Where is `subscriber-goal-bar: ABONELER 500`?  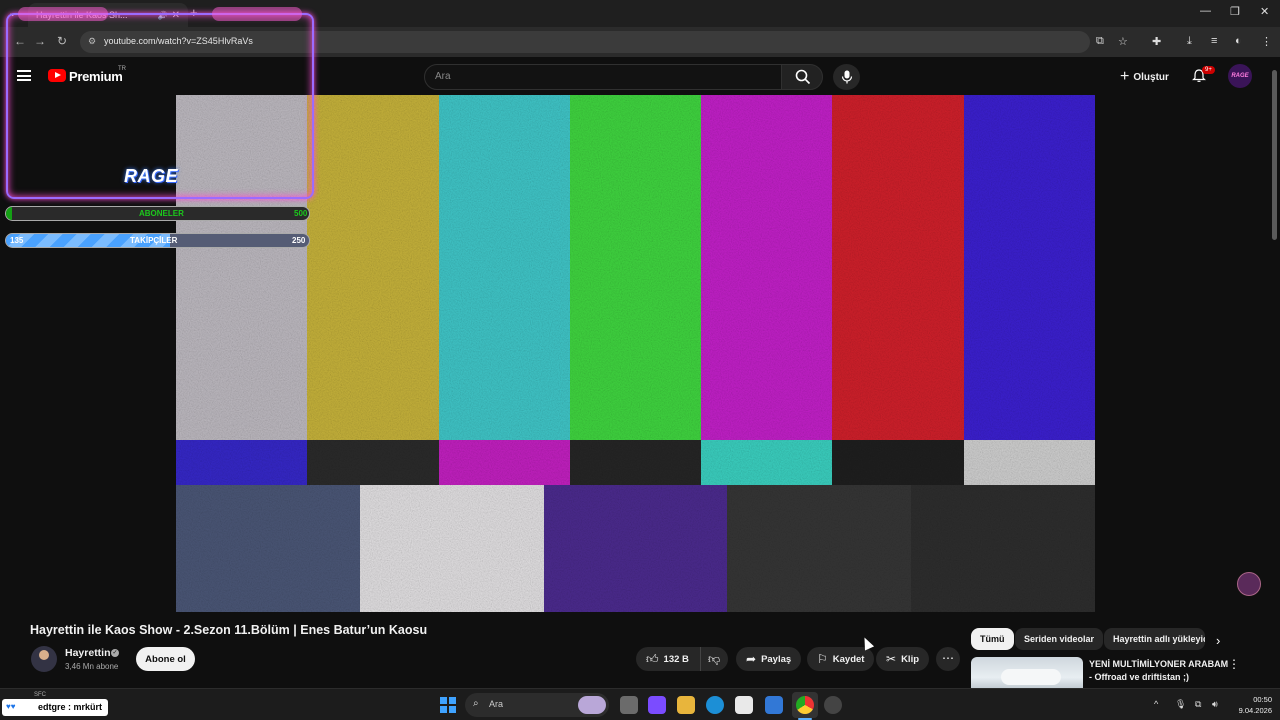
subscriber-goal-bar: ABONELER 500 is located at coordinates (157, 213).